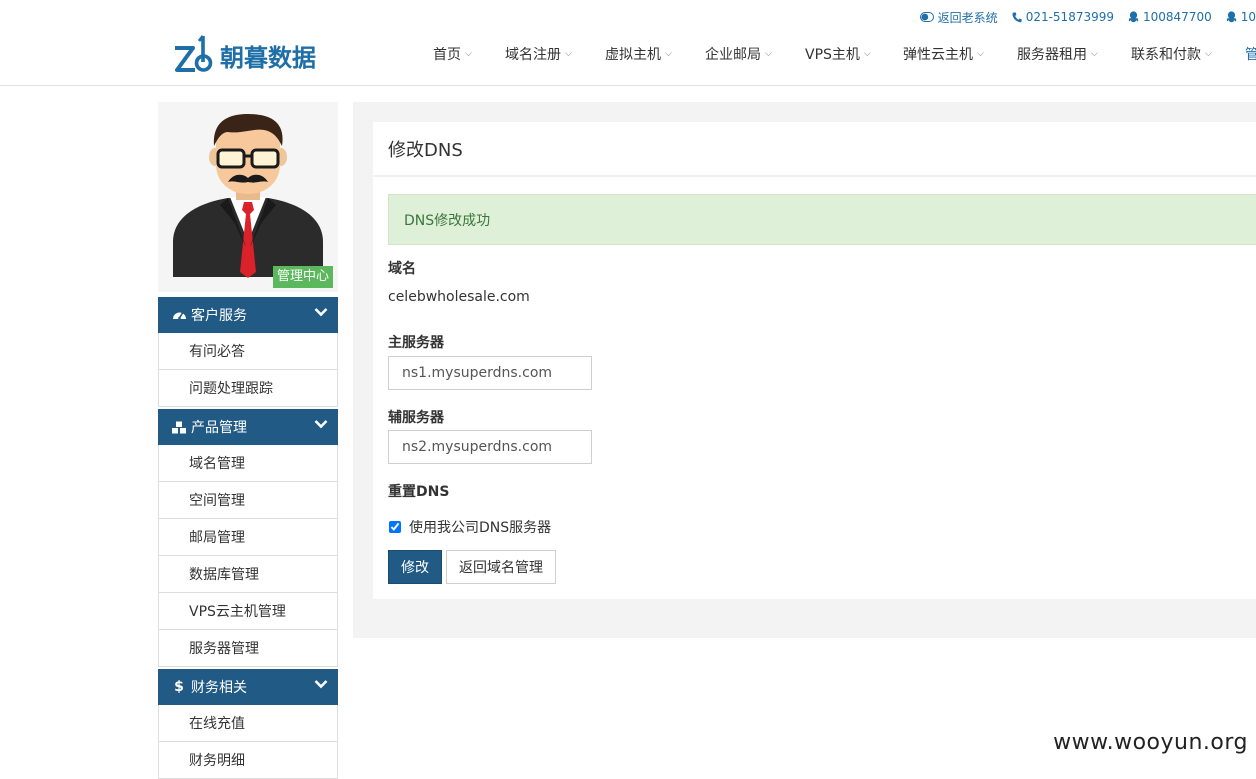 This screenshot has width=1256, height=779. I want to click on nav-label: 企业邮局, so click(733, 55).